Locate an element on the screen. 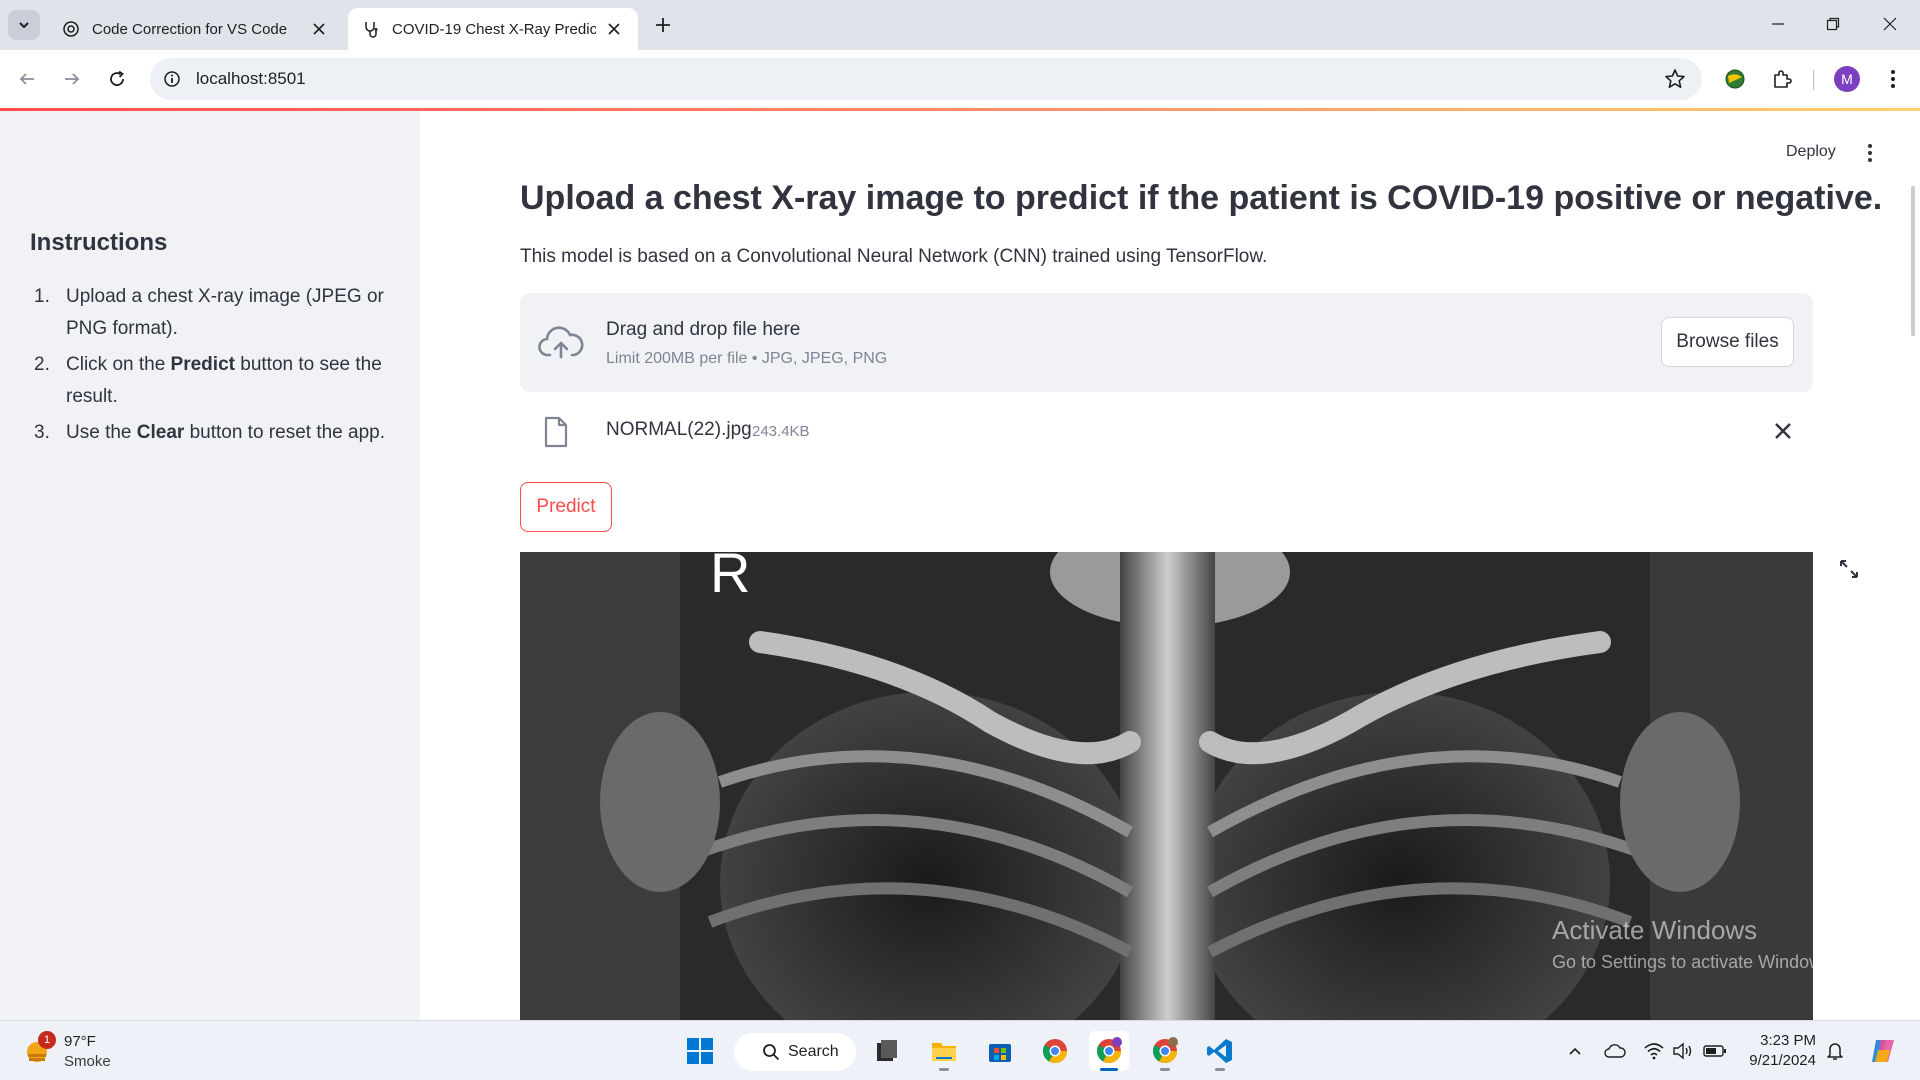 This screenshot has height=1080, width=1920. taskbar-chrome is located at coordinates (1055, 1051).